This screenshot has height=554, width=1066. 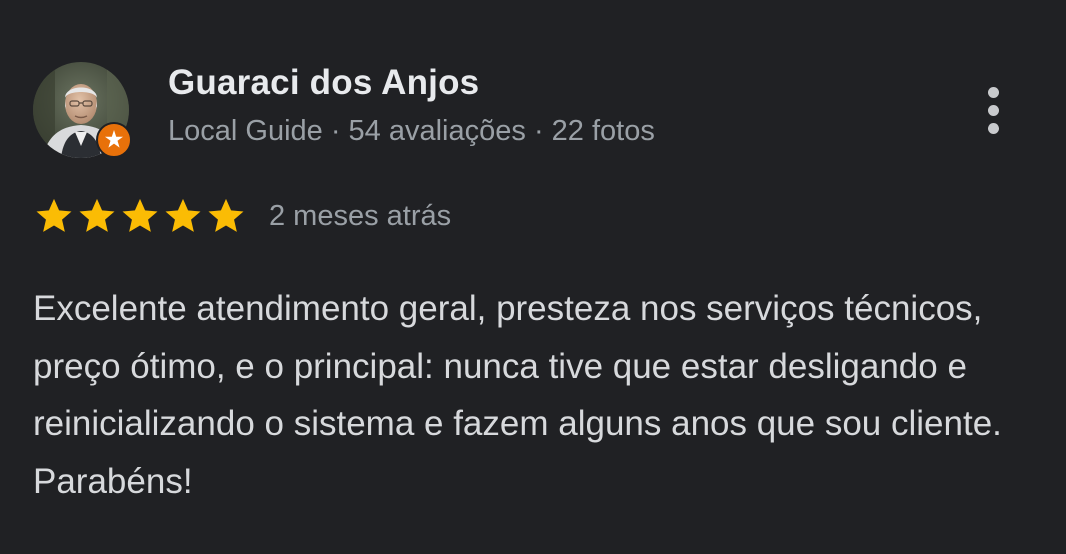 I want to click on avatar-container, so click(x=82, y=110).